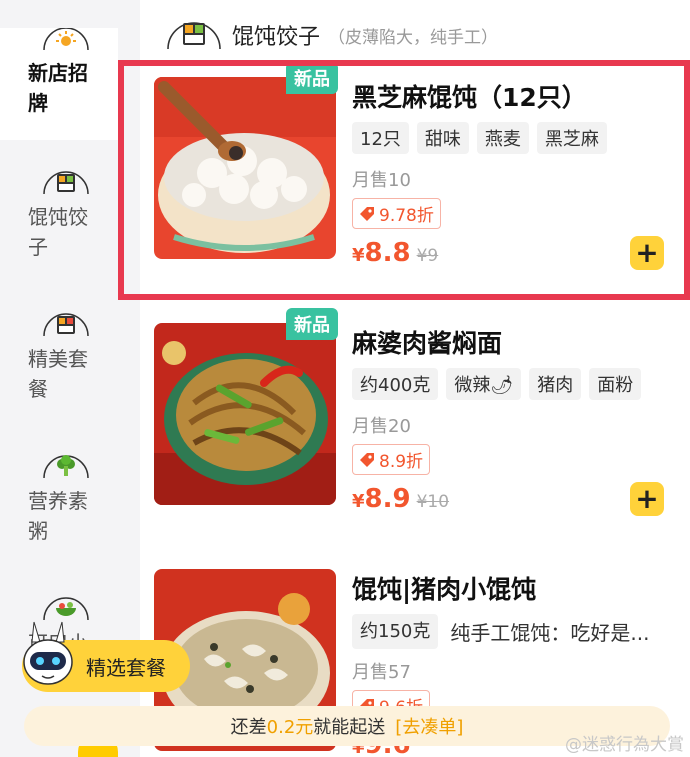 This screenshot has width=690, height=757. What do you see at coordinates (624, 745) in the screenshot?
I see `watermark: @迷惑行為大賞` at bounding box center [624, 745].